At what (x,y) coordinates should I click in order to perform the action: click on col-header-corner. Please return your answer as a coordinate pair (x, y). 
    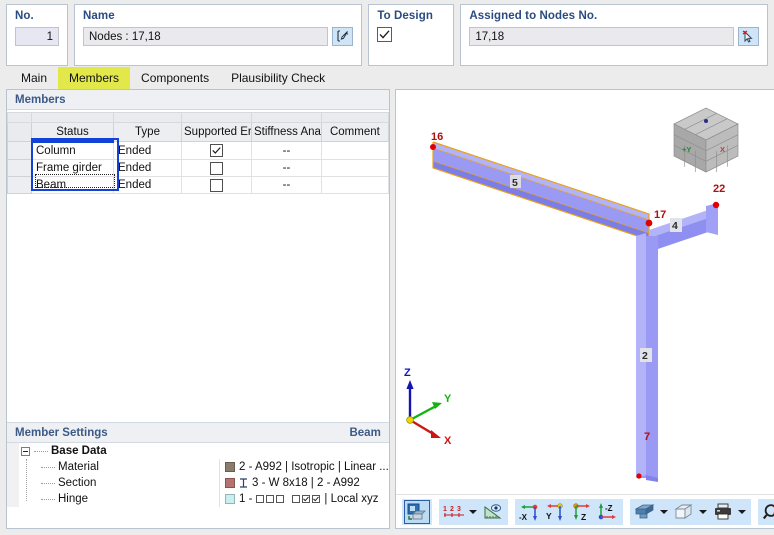
    Looking at the image, I should click on (19, 132).